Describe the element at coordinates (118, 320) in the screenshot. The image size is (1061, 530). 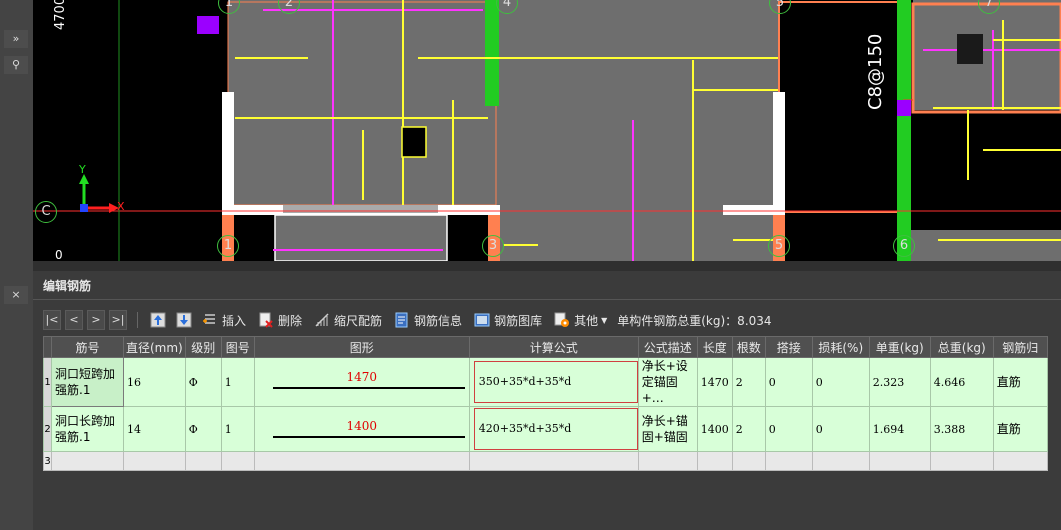
I see `last-record-button: >|` at that location.